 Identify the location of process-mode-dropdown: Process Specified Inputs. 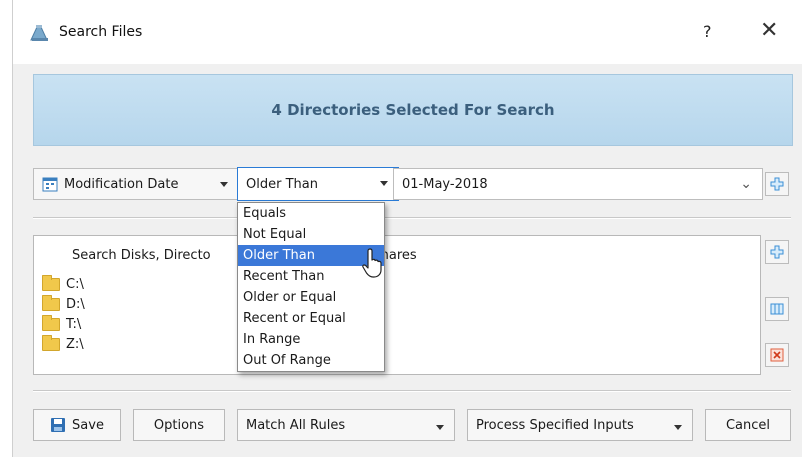
(580, 425).